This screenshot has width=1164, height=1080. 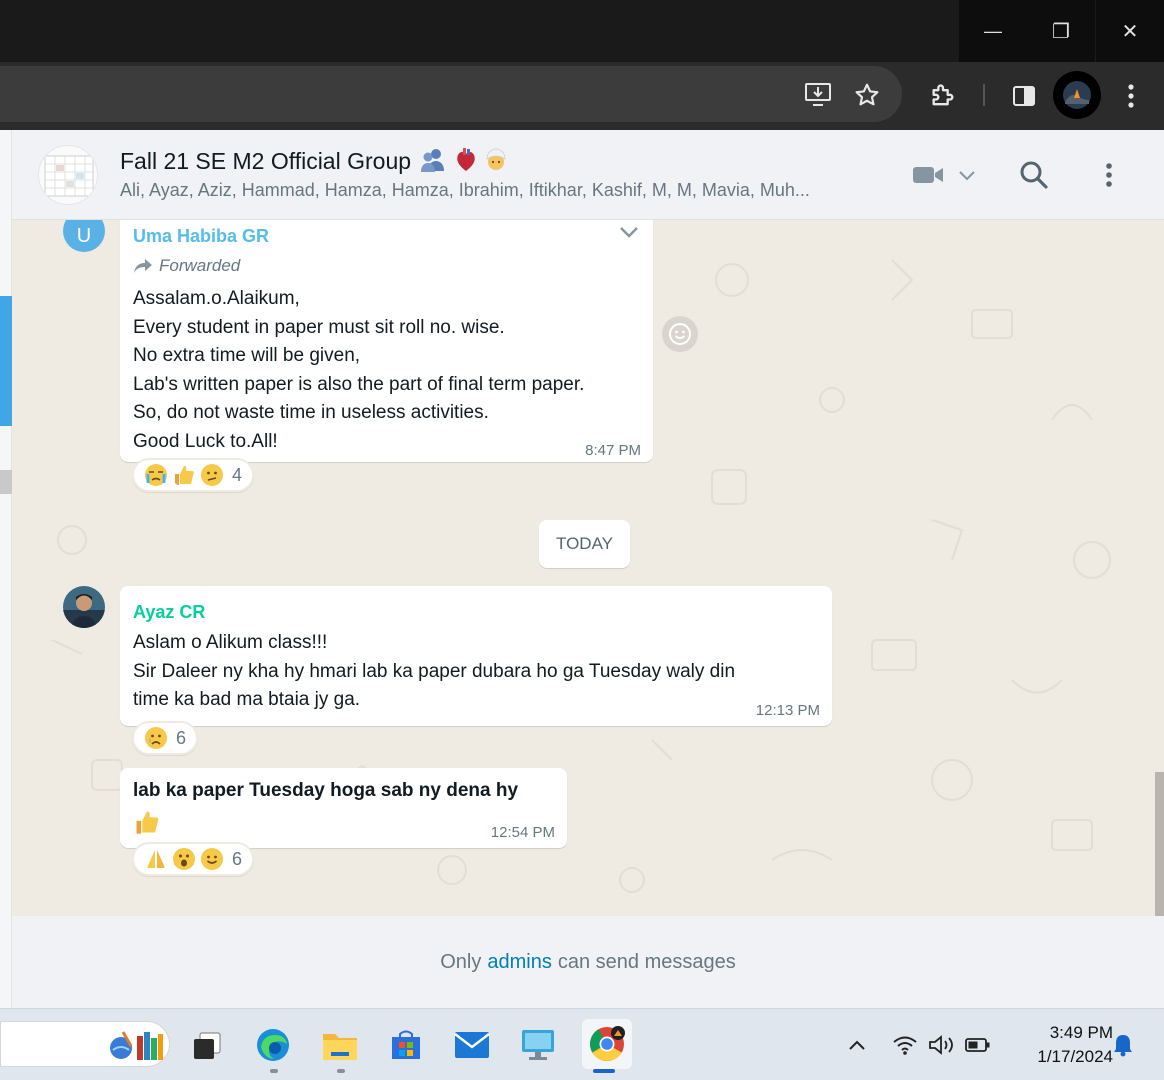 I want to click on wifi-icon, so click(x=905, y=1045).